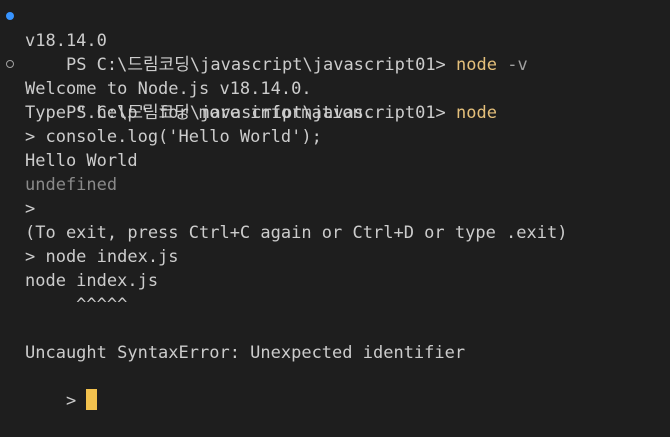 This screenshot has width=670, height=437. What do you see at coordinates (76, 401) in the screenshot?
I see `repl-prompt-symbol: >` at bounding box center [76, 401].